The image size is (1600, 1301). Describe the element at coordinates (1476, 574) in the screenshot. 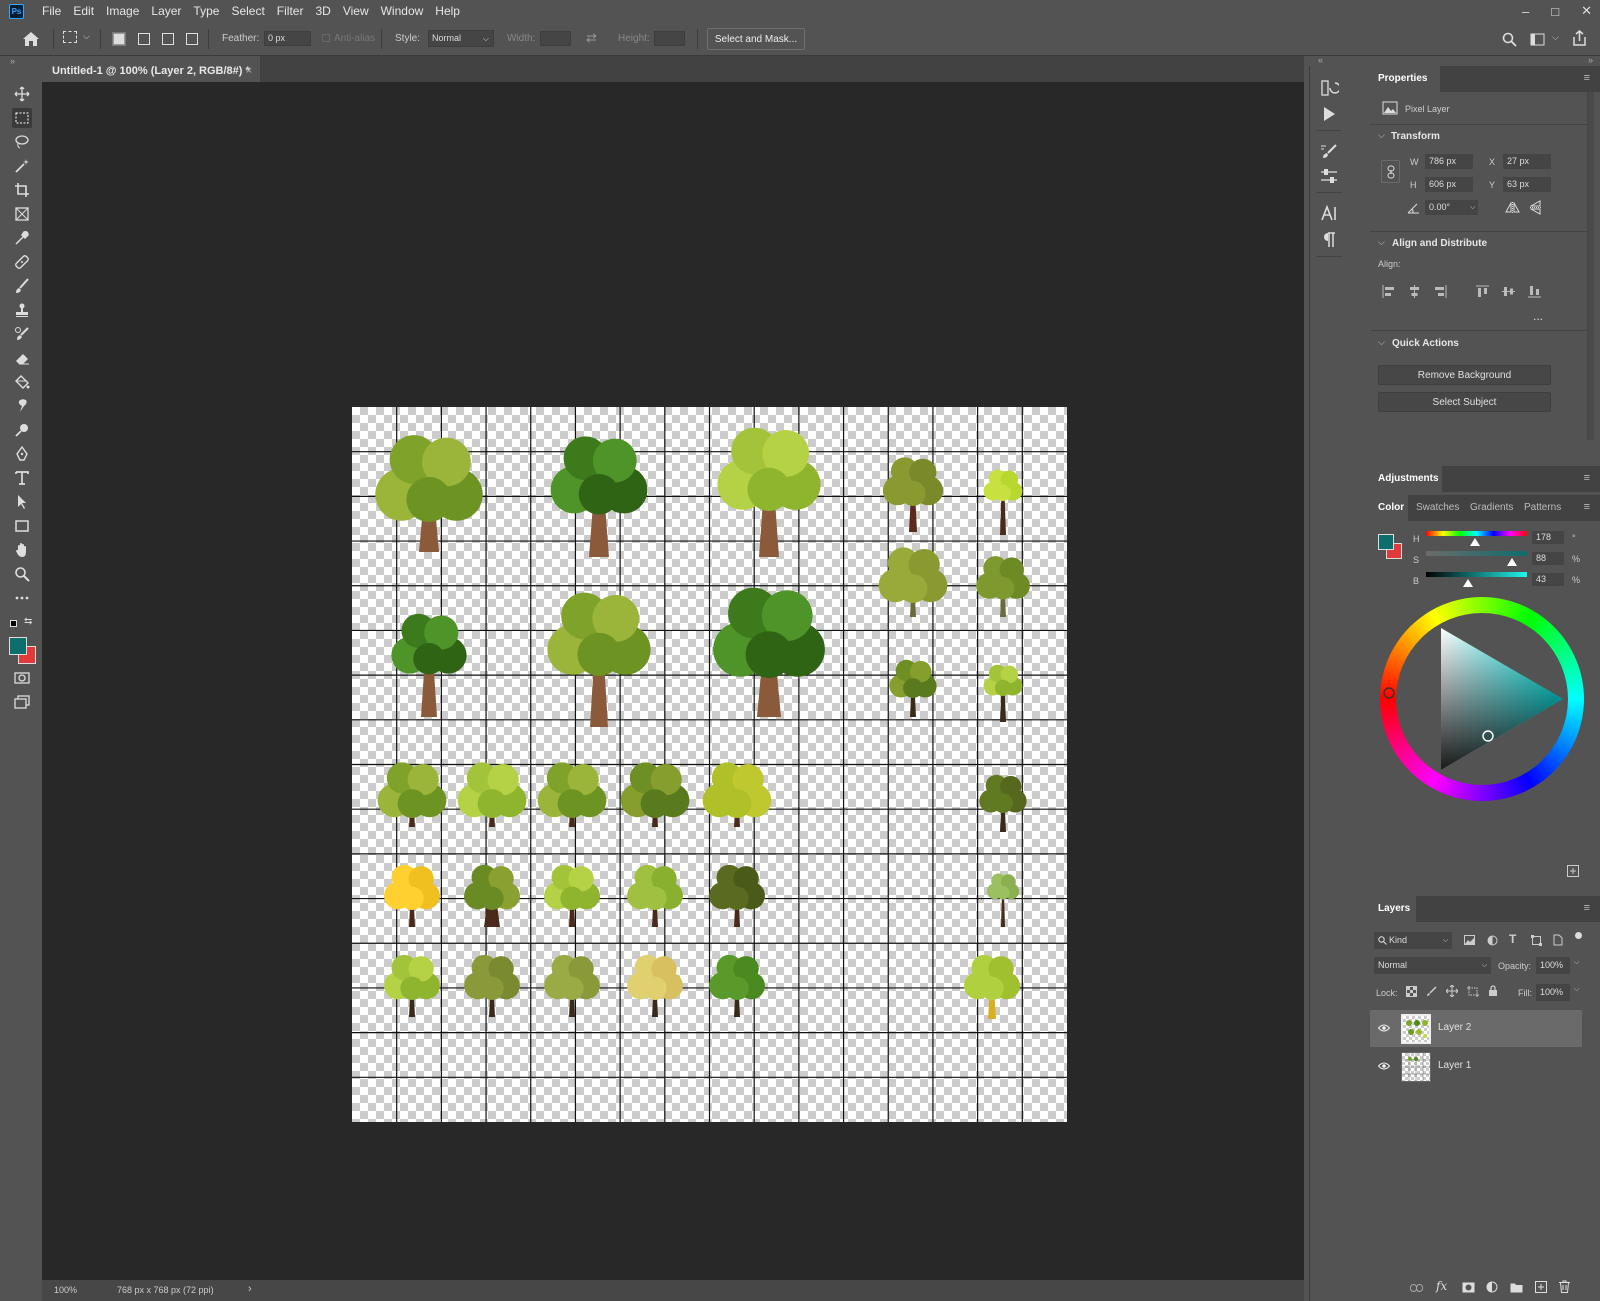

I see `brightness-slider` at that location.